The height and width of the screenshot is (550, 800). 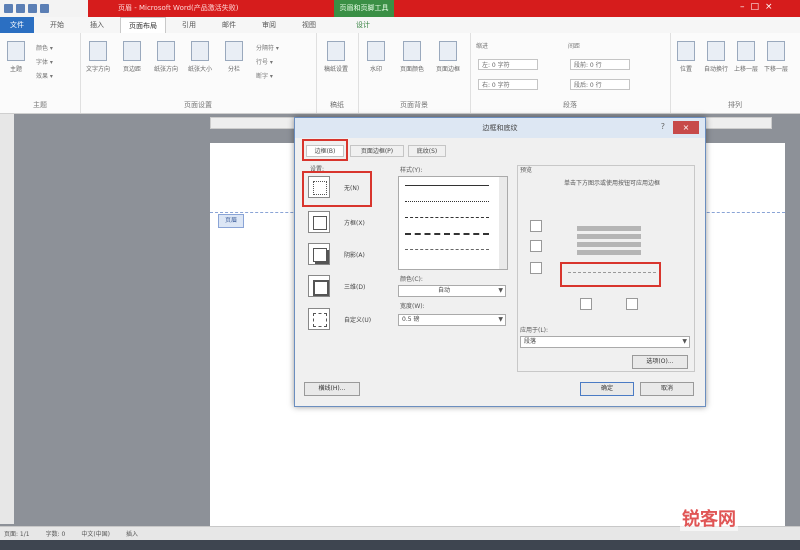 I want to click on breaks-button: 分隔符 ▾, so click(x=267, y=47).